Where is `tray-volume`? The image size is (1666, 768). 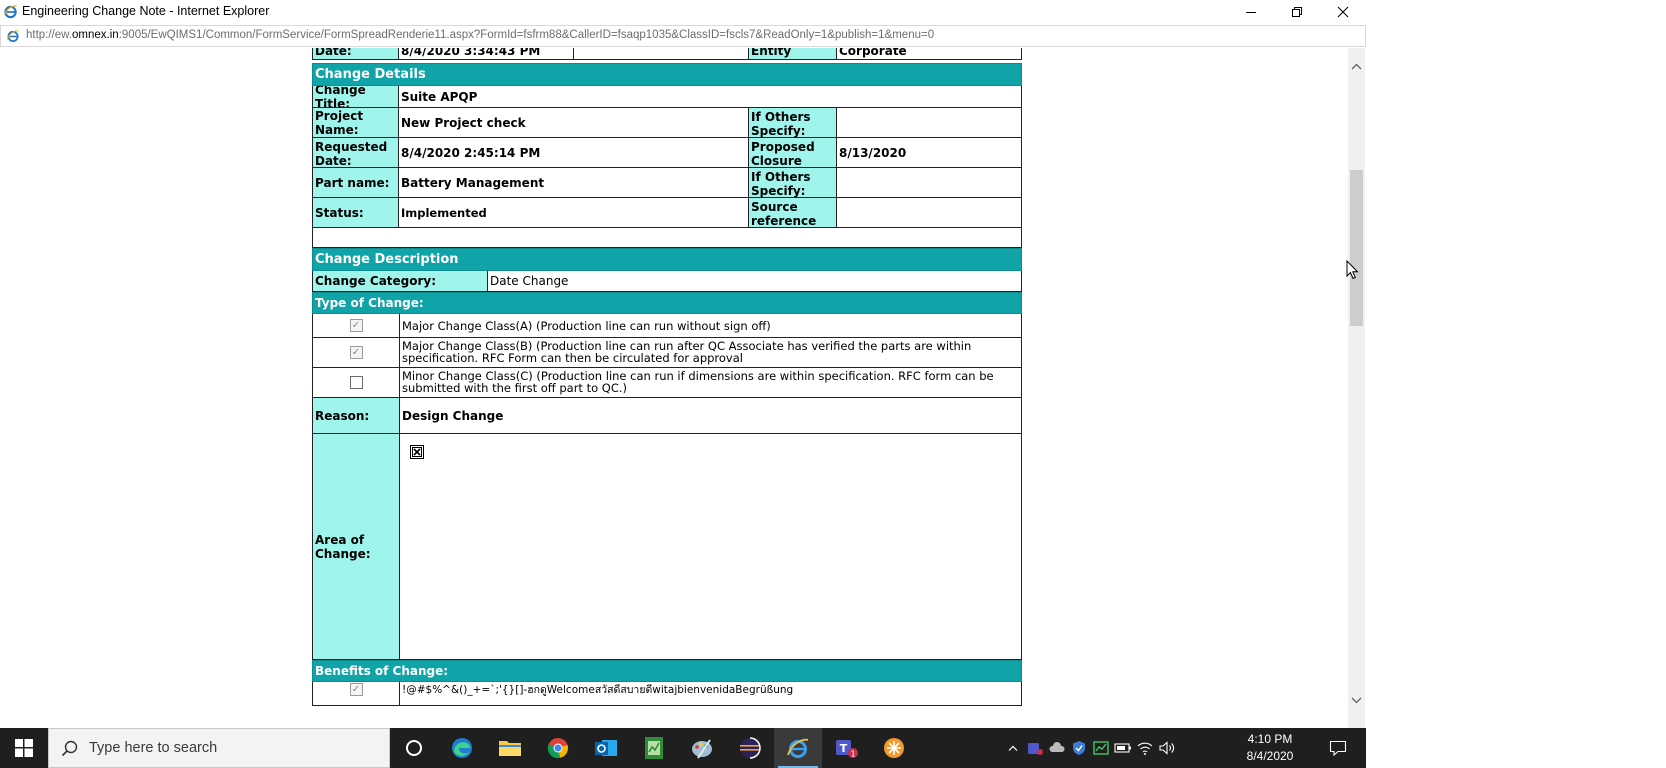 tray-volume is located at coordinates (1167, 748).